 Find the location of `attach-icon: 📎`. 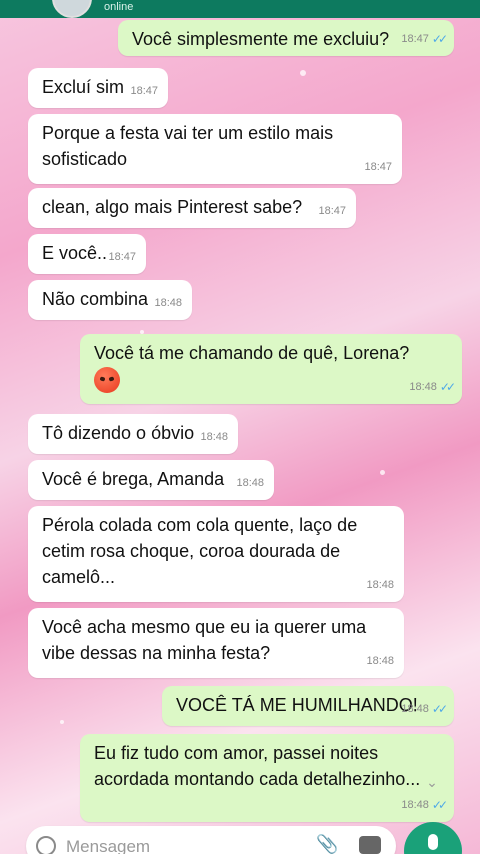

attach-icon: 📎 is located at coordinates (327, 844).